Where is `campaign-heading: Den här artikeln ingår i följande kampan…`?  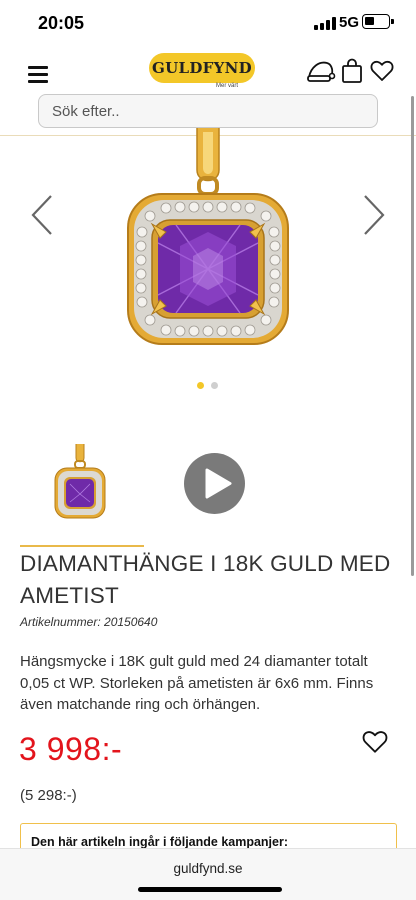 campaign-heading: Den här artikeln ingår i följande kampan… is located at coordinates (160, 842).